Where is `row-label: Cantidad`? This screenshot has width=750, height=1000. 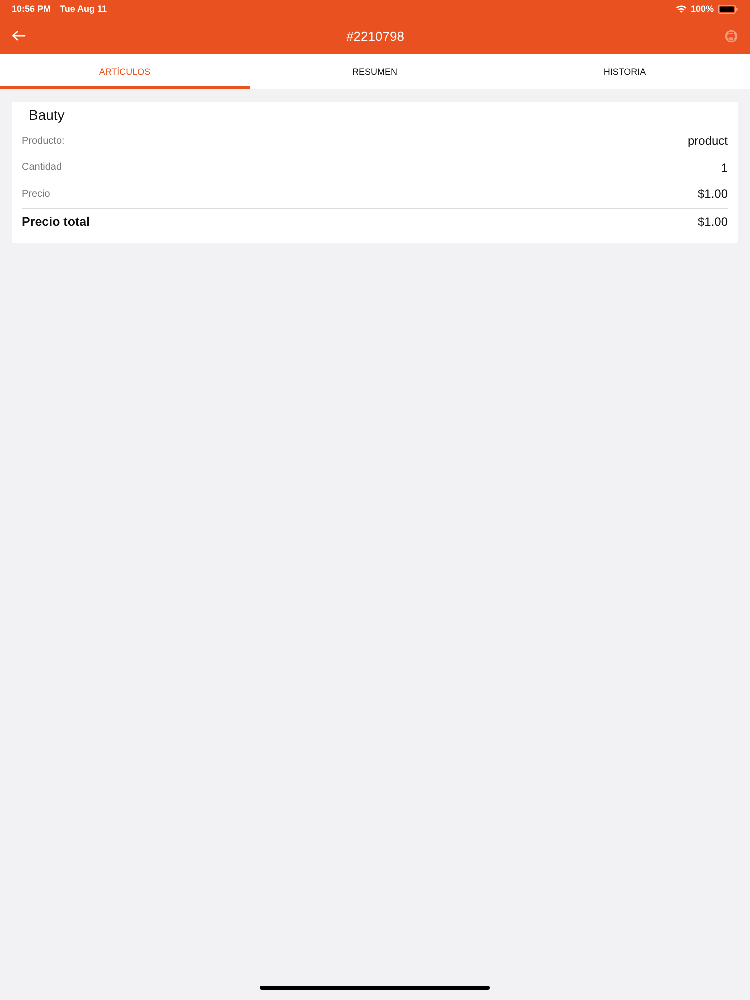 row-label: Cantidad is located at coordinates (42, 168).